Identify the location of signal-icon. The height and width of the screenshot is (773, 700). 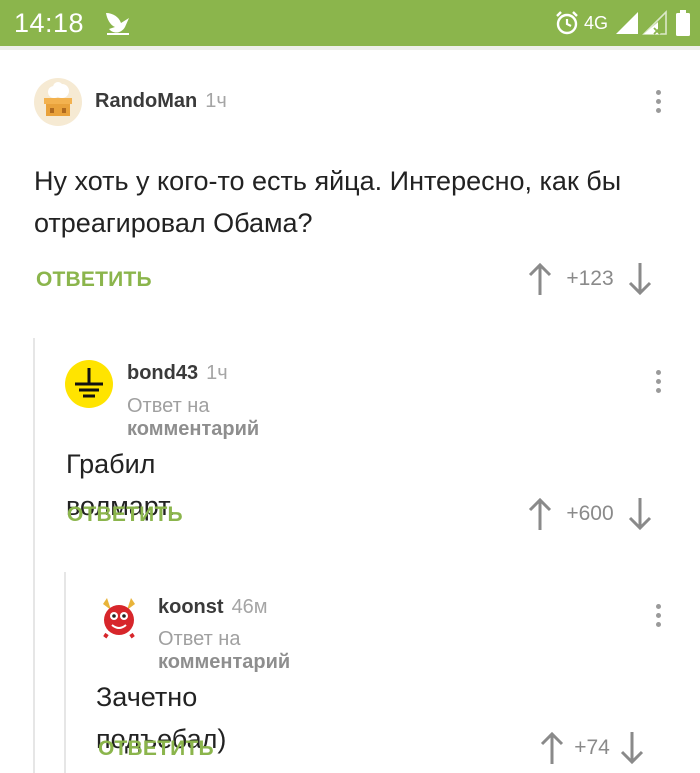
(641, 23).